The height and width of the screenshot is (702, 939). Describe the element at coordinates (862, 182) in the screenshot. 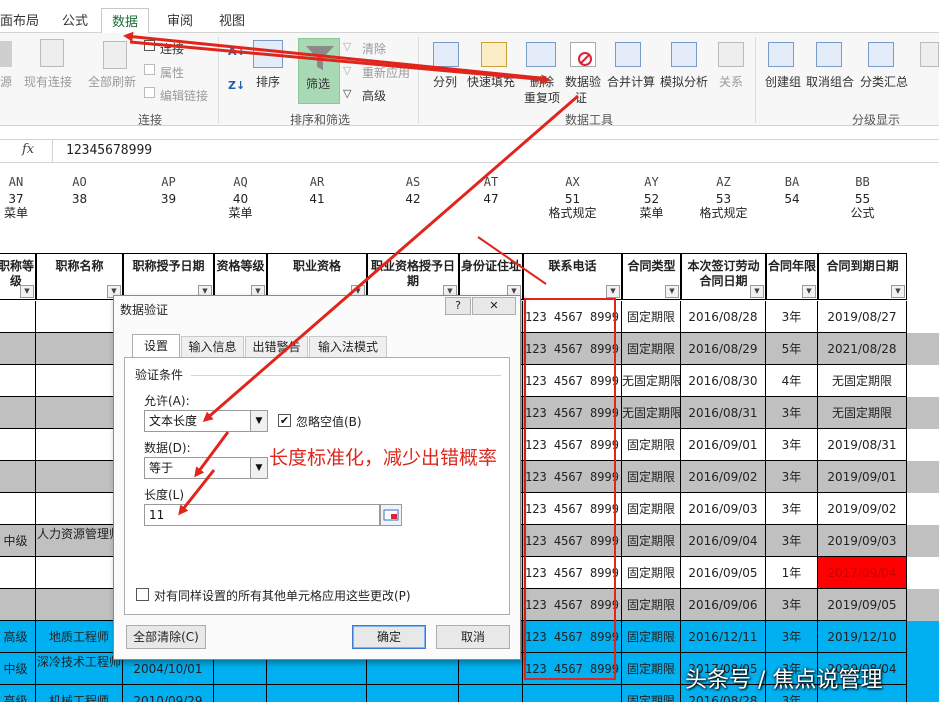

I see `column-letter: BB` at that location.